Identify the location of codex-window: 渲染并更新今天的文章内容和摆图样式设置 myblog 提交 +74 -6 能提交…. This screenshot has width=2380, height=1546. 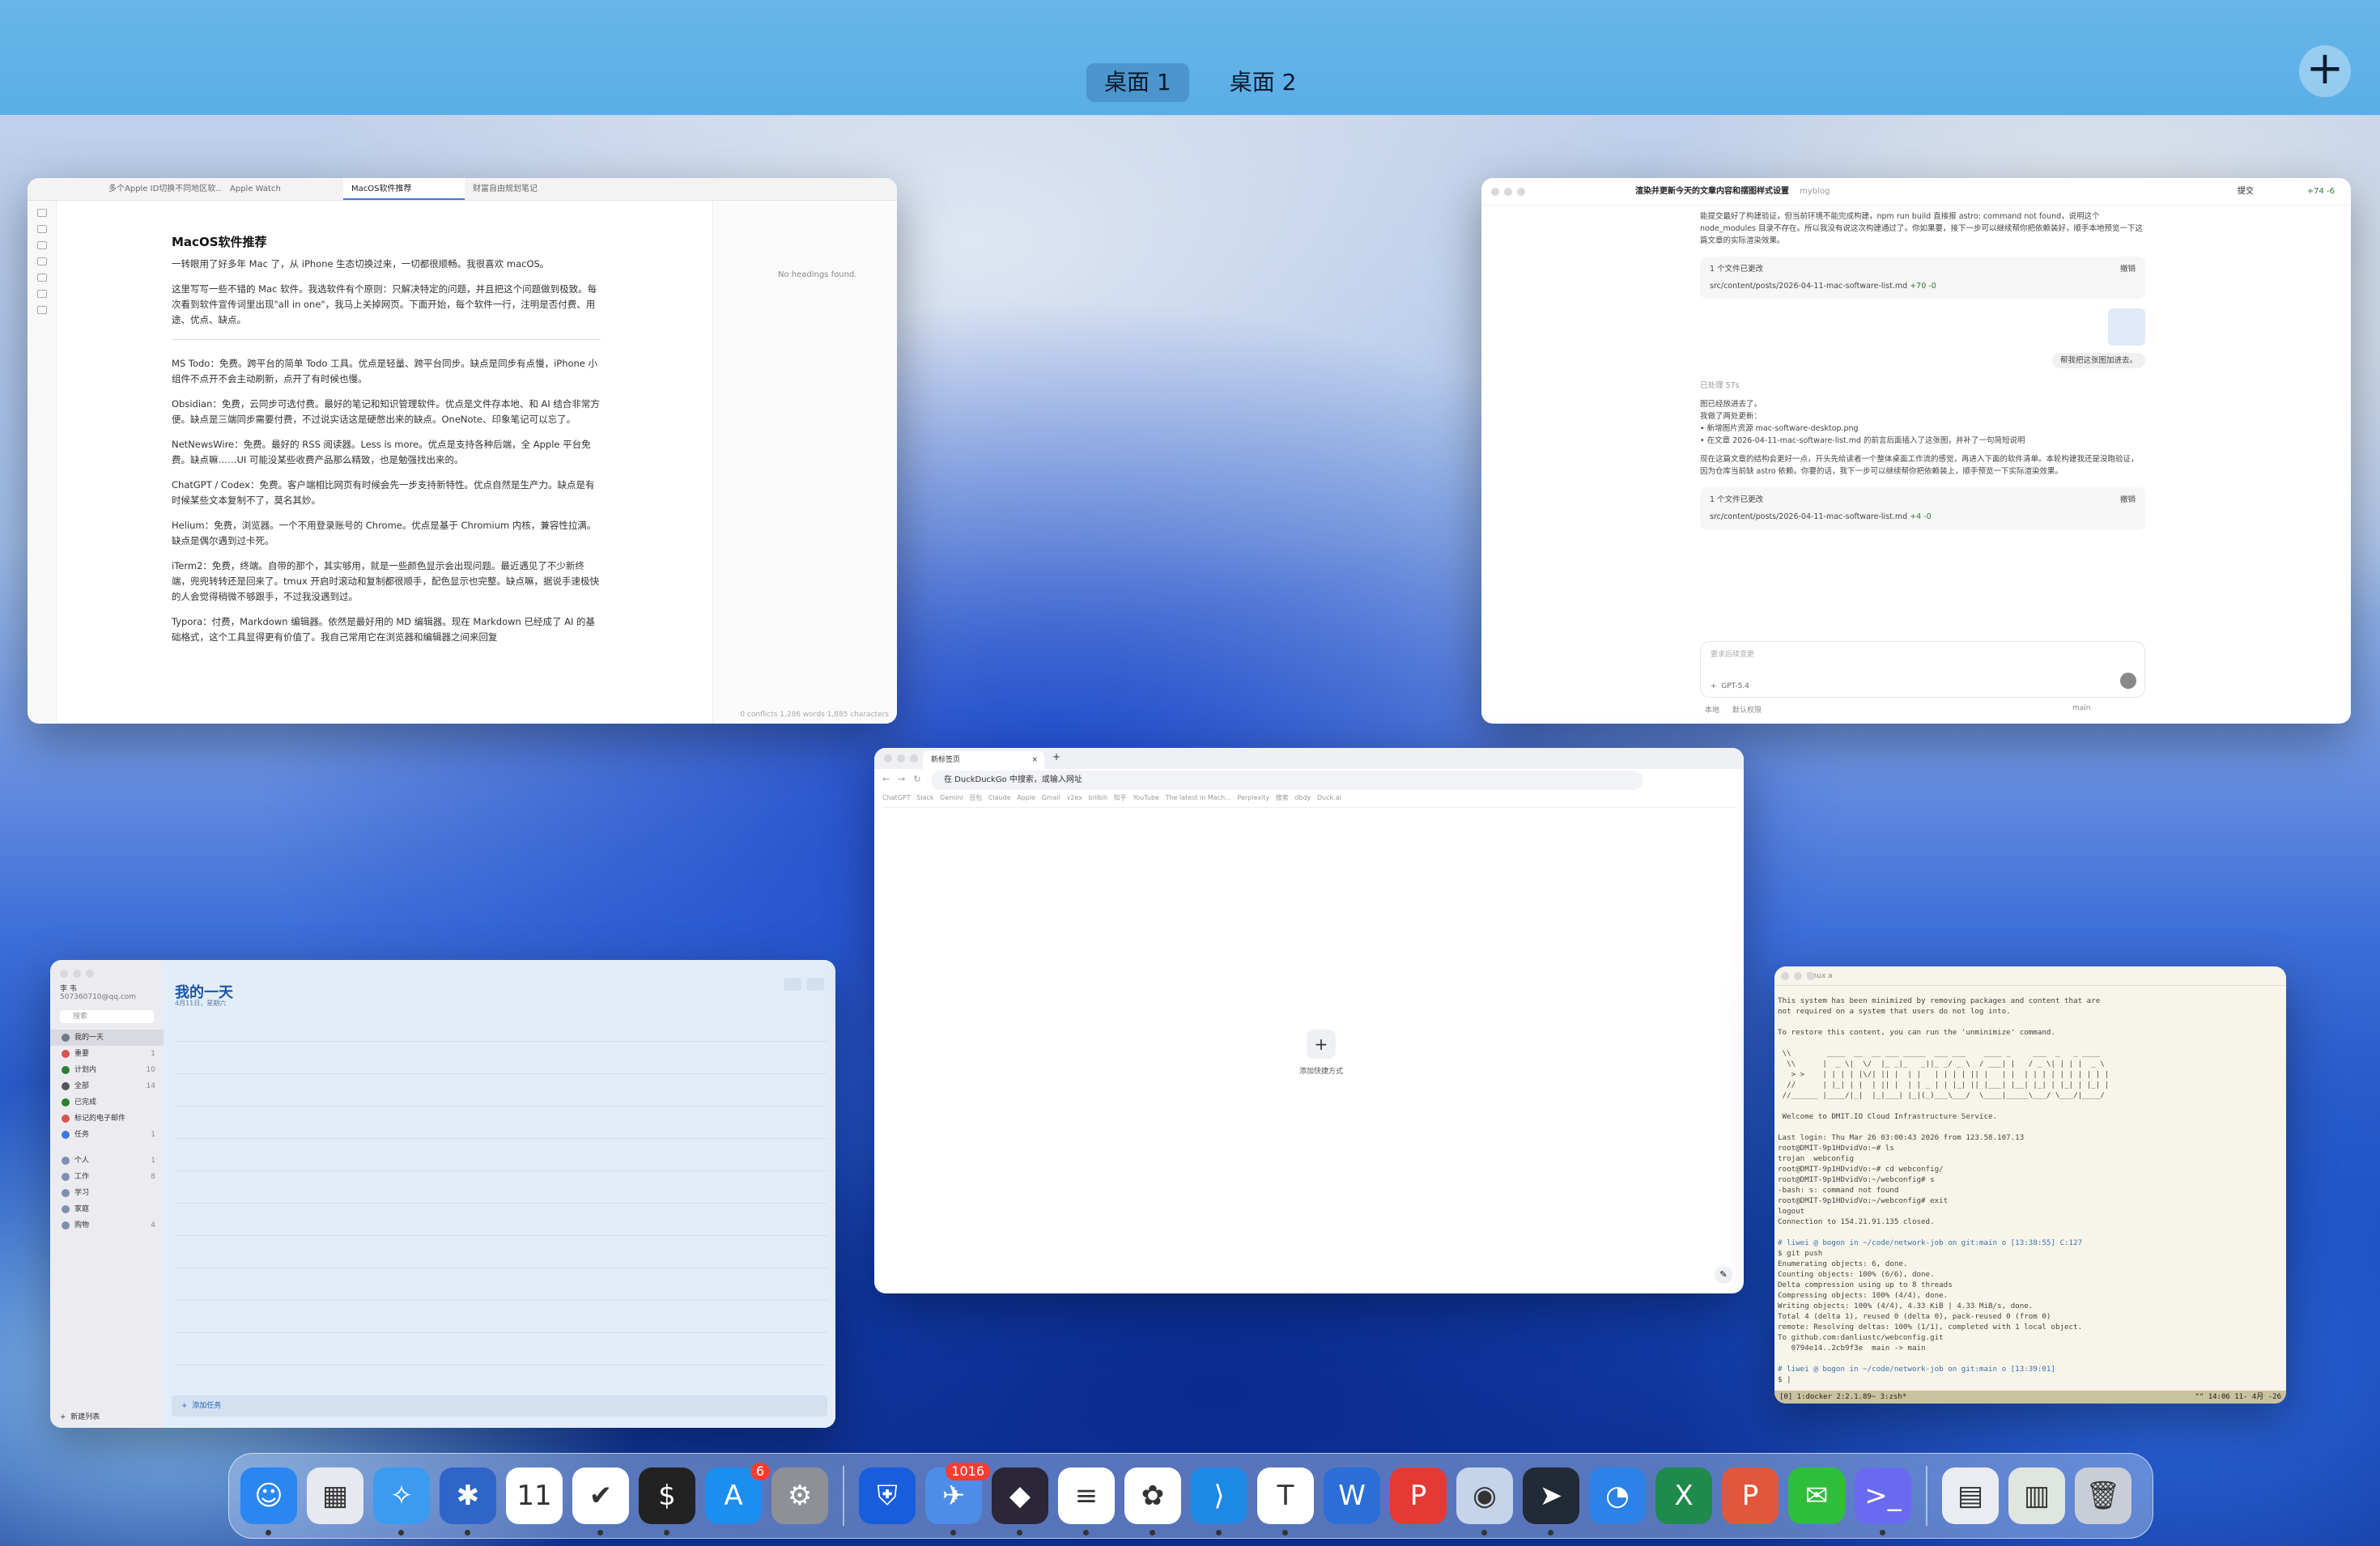
(1916, 451).